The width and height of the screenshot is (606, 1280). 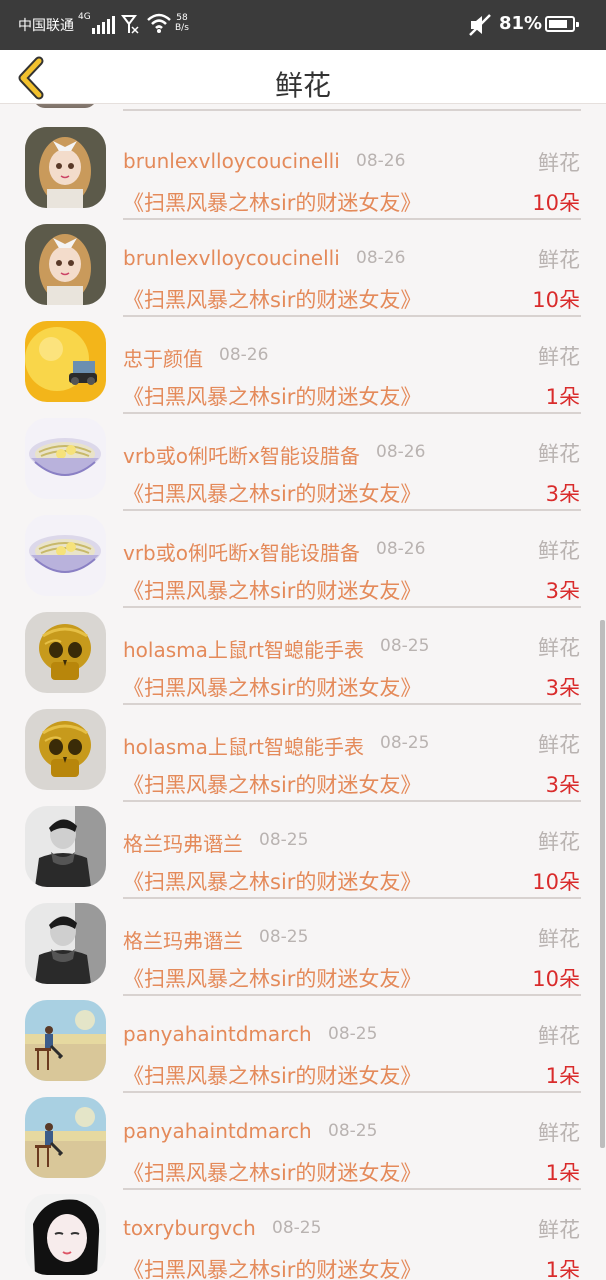 What do you see at coordinates (46, 26) in the screenshot?
I see `carrier-label: 中国联通` at bounding box center [46, 26].